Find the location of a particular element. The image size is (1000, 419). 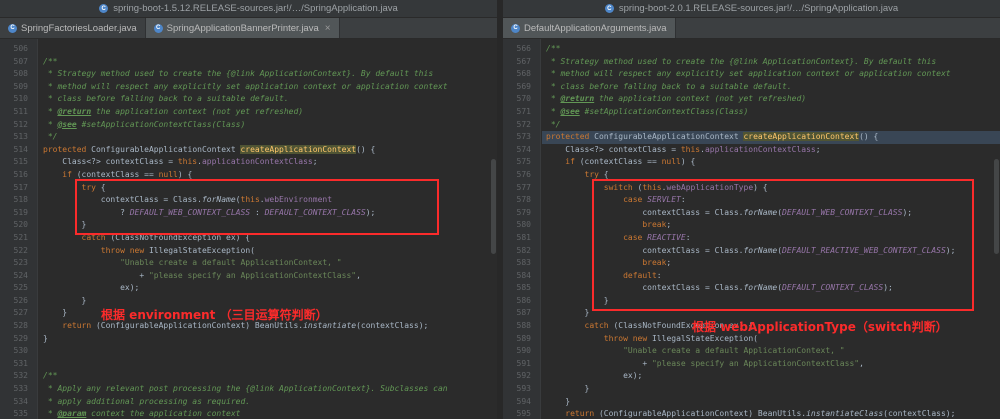

code-token: (contextClass == is located at coordinates (115, 174).